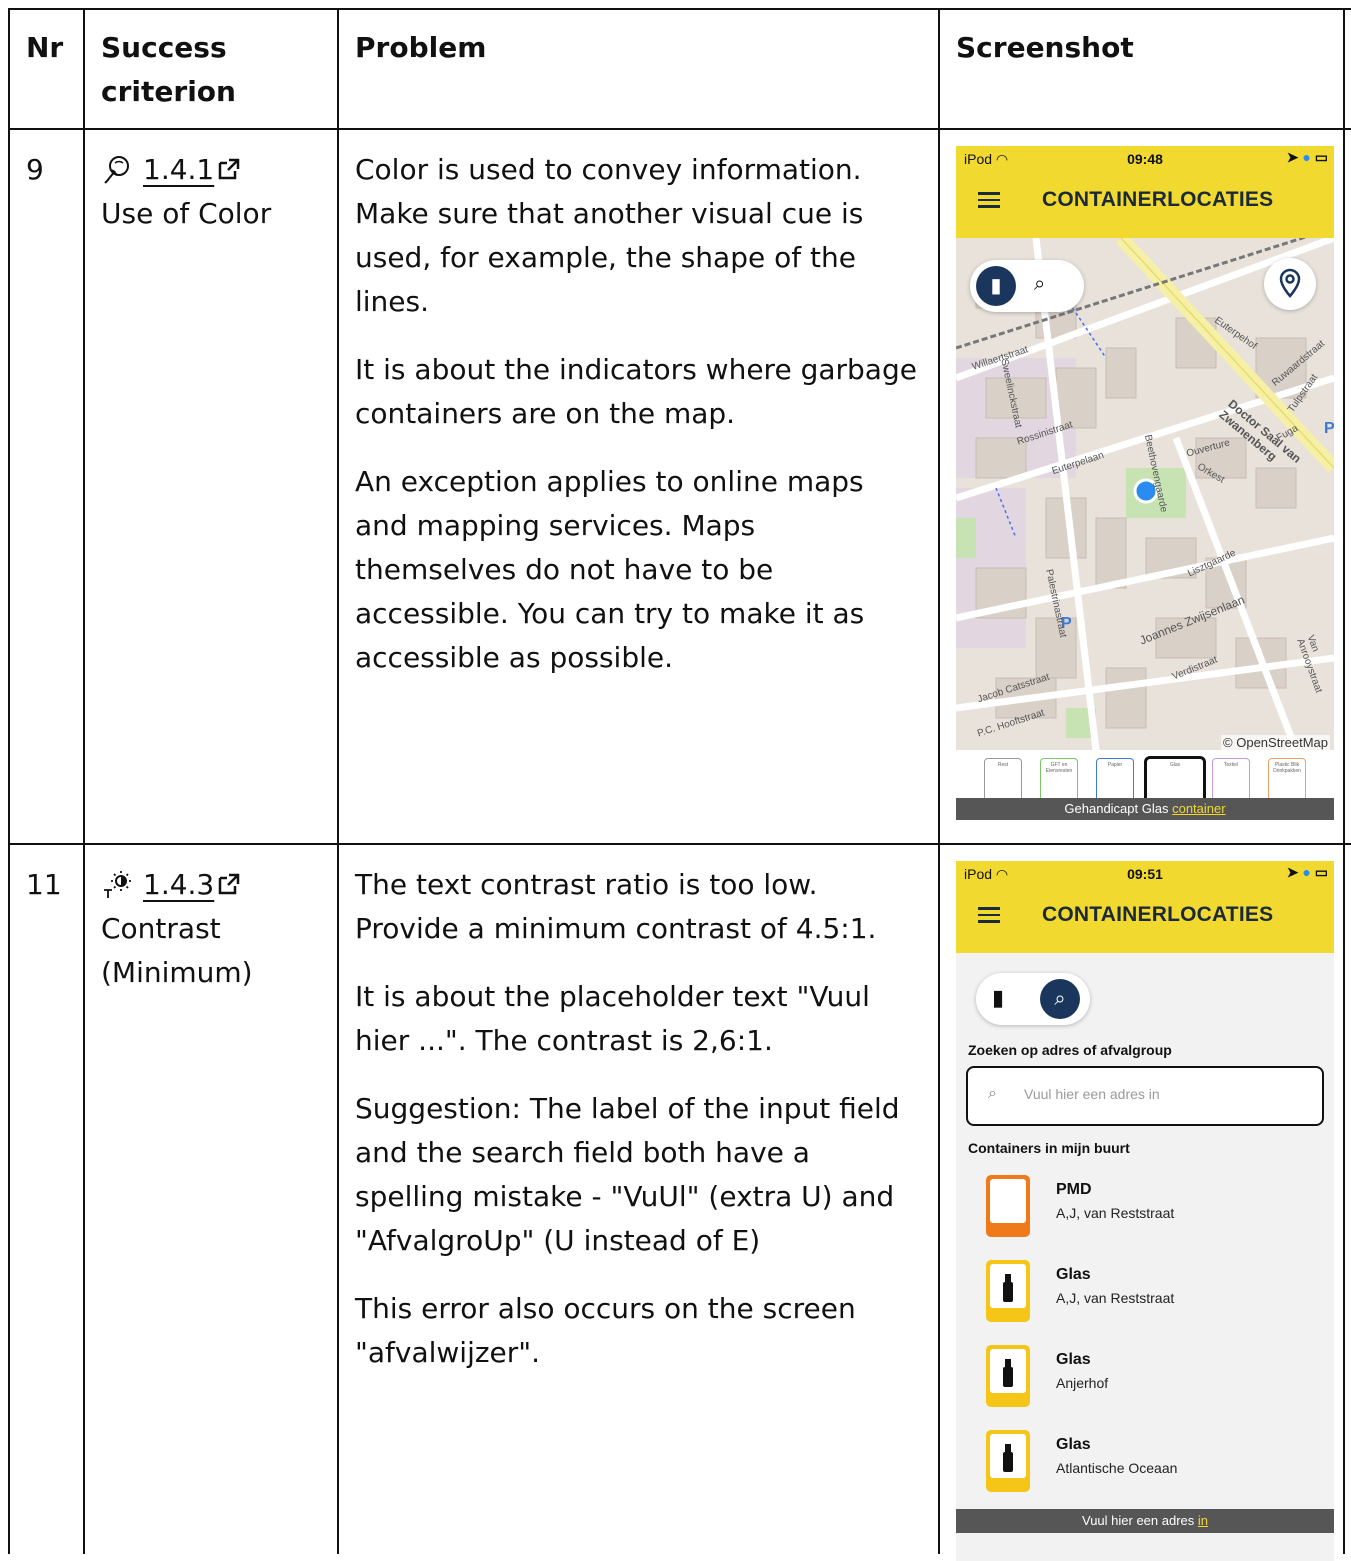 Image resolution: width=1351 pixels, height=1561 pixels. I want to click on location-pin-icon, so click(1290, 283).